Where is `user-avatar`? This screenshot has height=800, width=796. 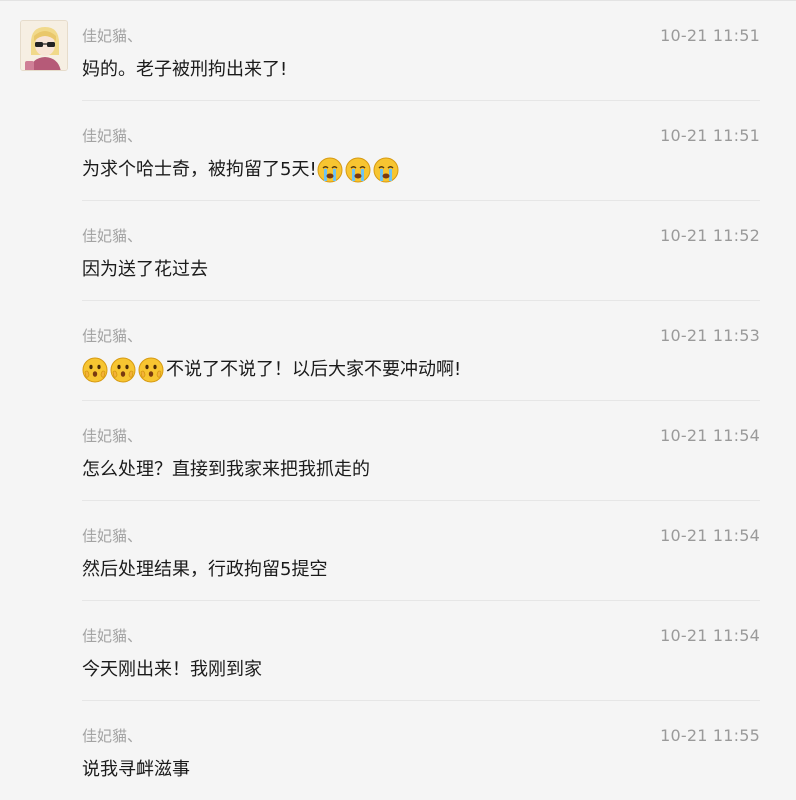 user-avatar is located at coordinates (44, 45).